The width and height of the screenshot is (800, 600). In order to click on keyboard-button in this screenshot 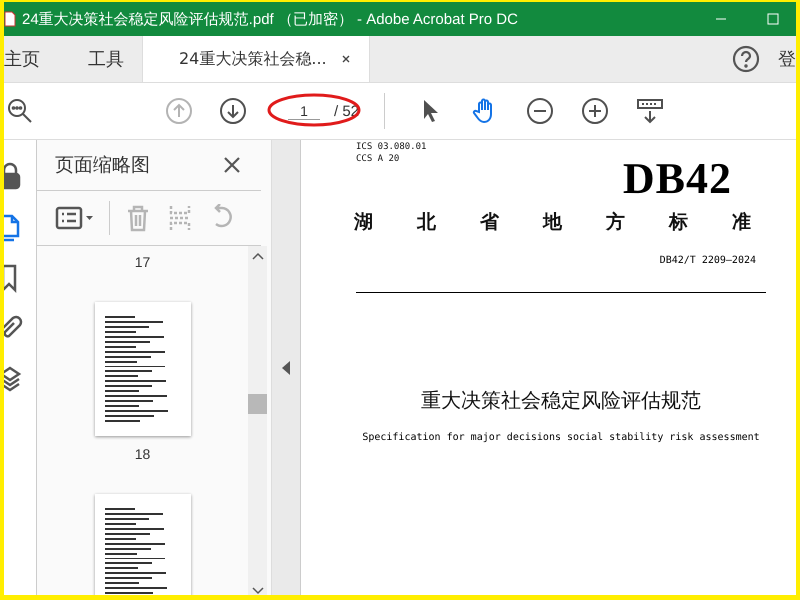, I will do `click(650, 111)`.